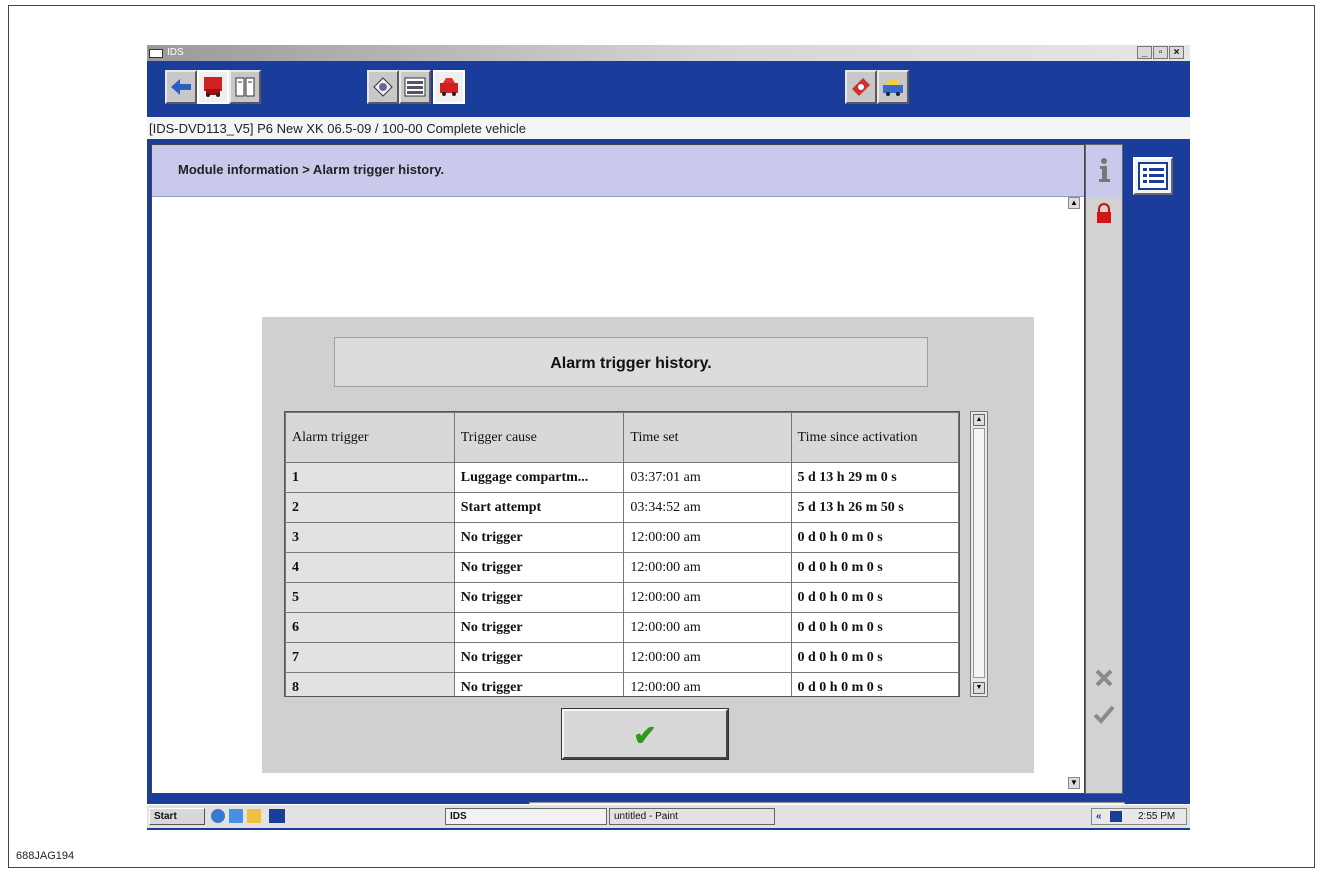 Image resolution: width=1324 pixels, height=874 pixels. I want to click on table-cell: 6, so click(370, 627).